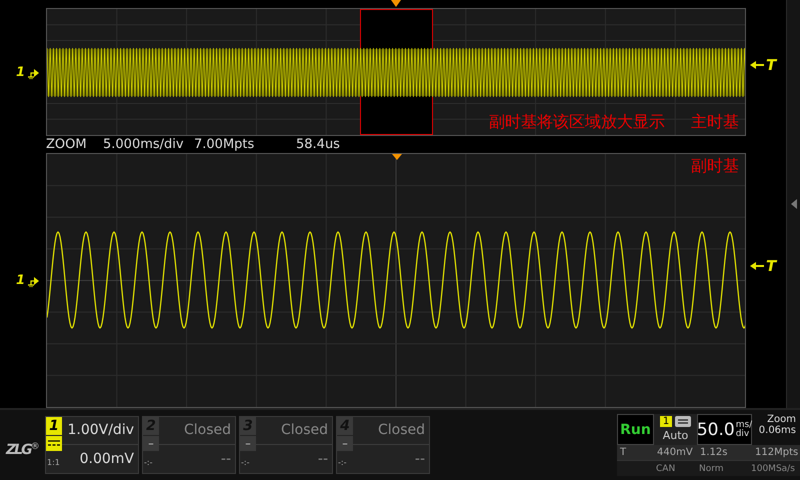 The height and width of the screenshot is (480, 800). I want to click on timebase-unit: div, so click(743, 434).